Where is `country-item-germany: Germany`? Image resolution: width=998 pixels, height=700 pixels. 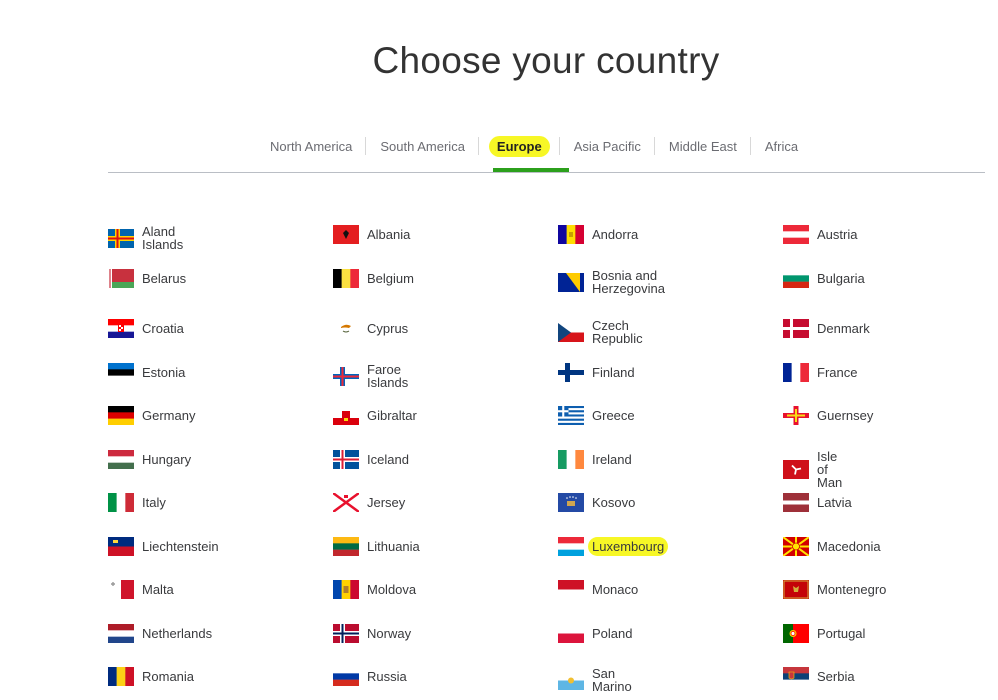
country-item-germany: Germany is located at coordinates (151, 415).